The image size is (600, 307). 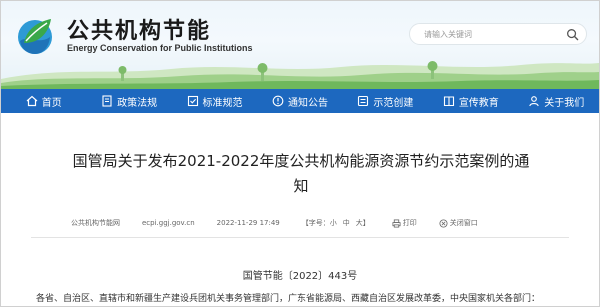 I want to click on nav-label: 示范创建, so click(x=393, y=103).